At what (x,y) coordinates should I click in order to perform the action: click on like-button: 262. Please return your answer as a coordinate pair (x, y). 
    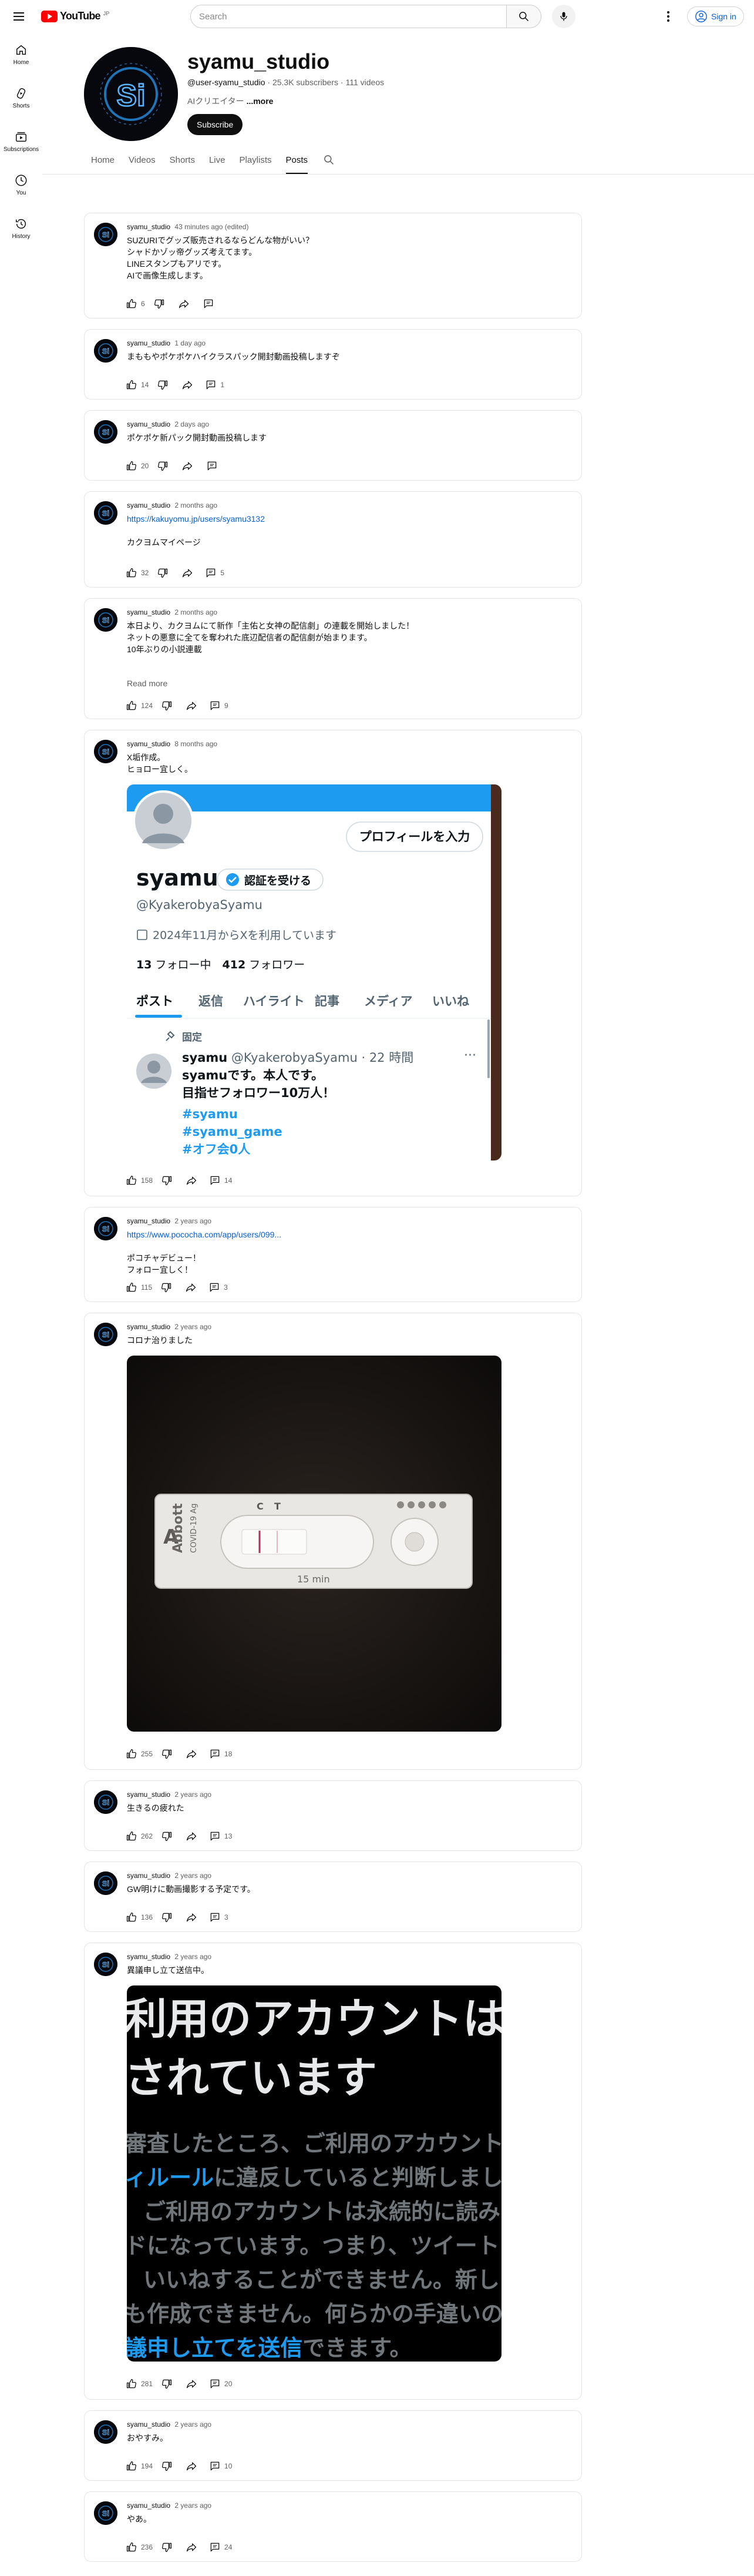
    Looking at the image, I should click on (139, 1836).